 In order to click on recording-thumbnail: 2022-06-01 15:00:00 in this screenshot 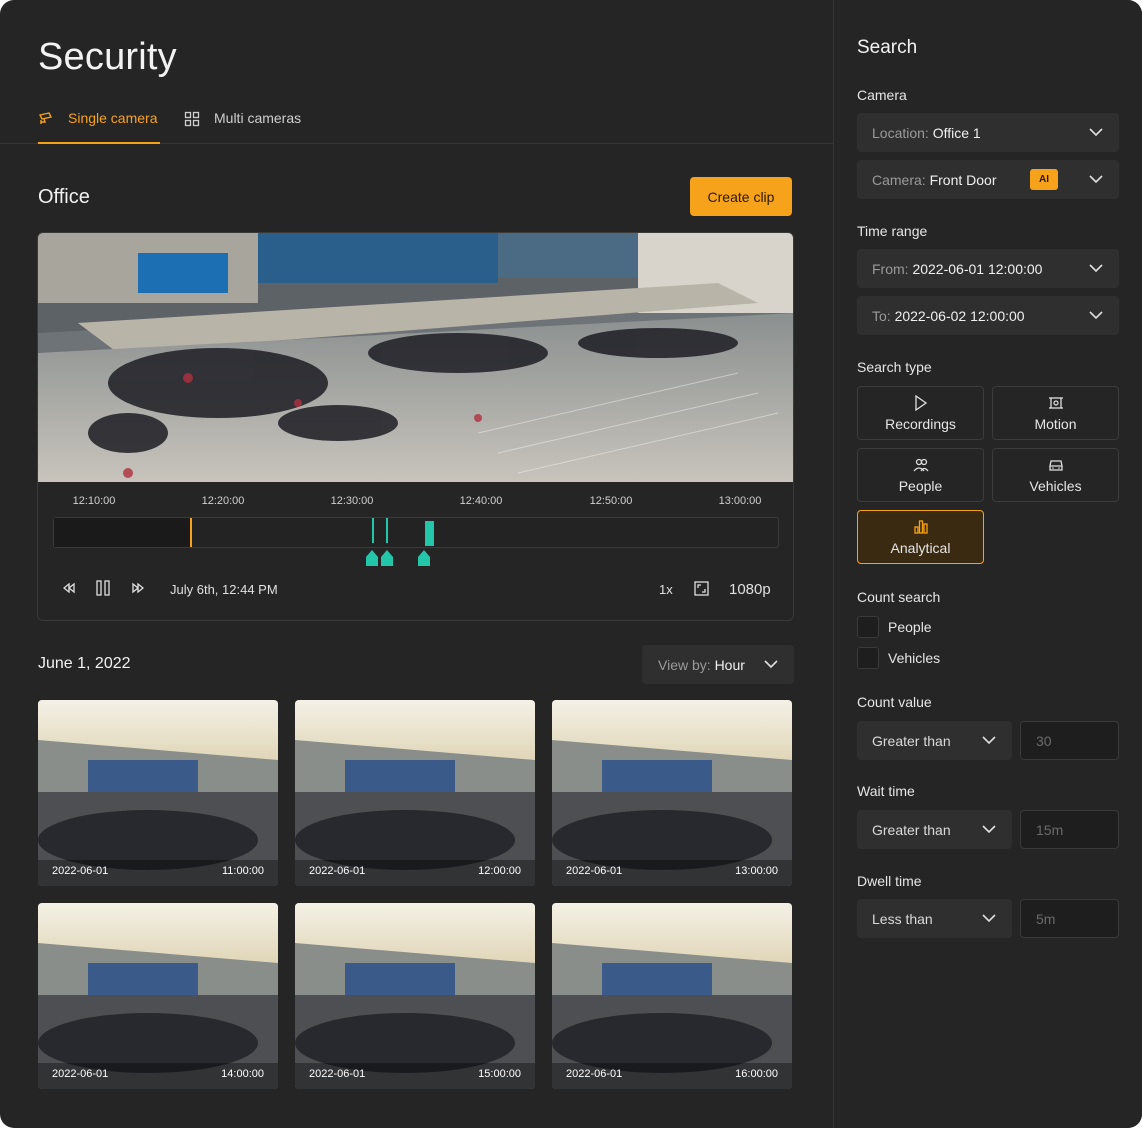, I will do `click(415, 996)`.